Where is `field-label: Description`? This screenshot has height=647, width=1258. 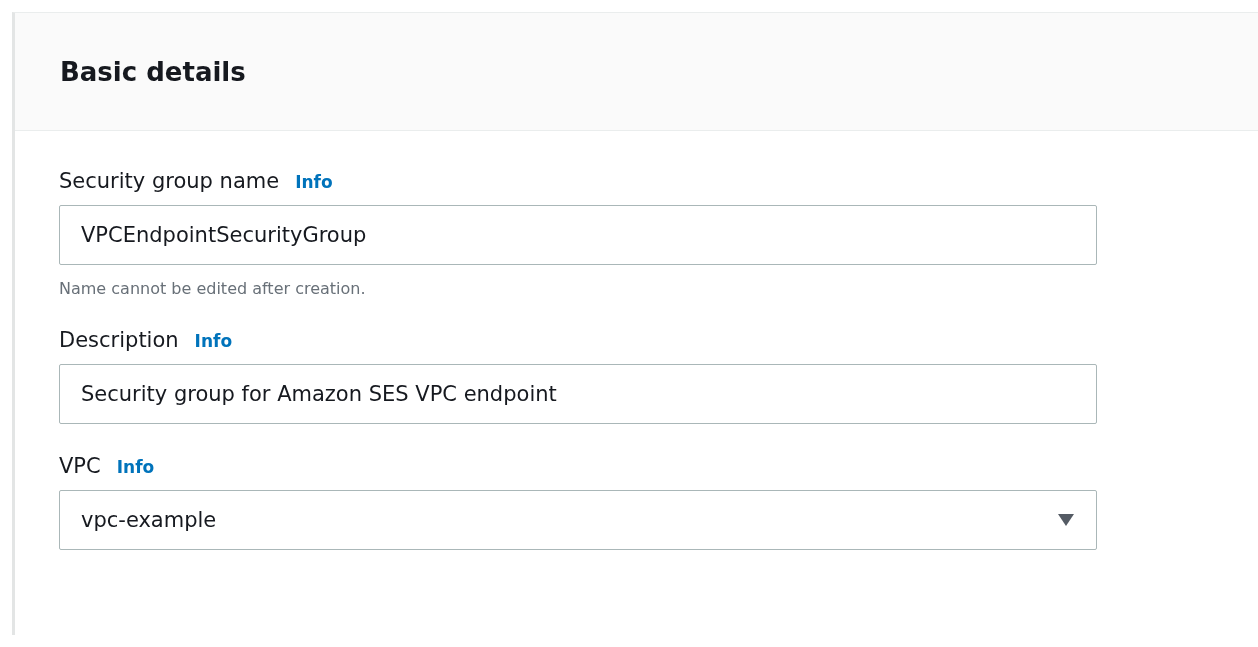 field-label: Description is located at coordinates (119, 340).